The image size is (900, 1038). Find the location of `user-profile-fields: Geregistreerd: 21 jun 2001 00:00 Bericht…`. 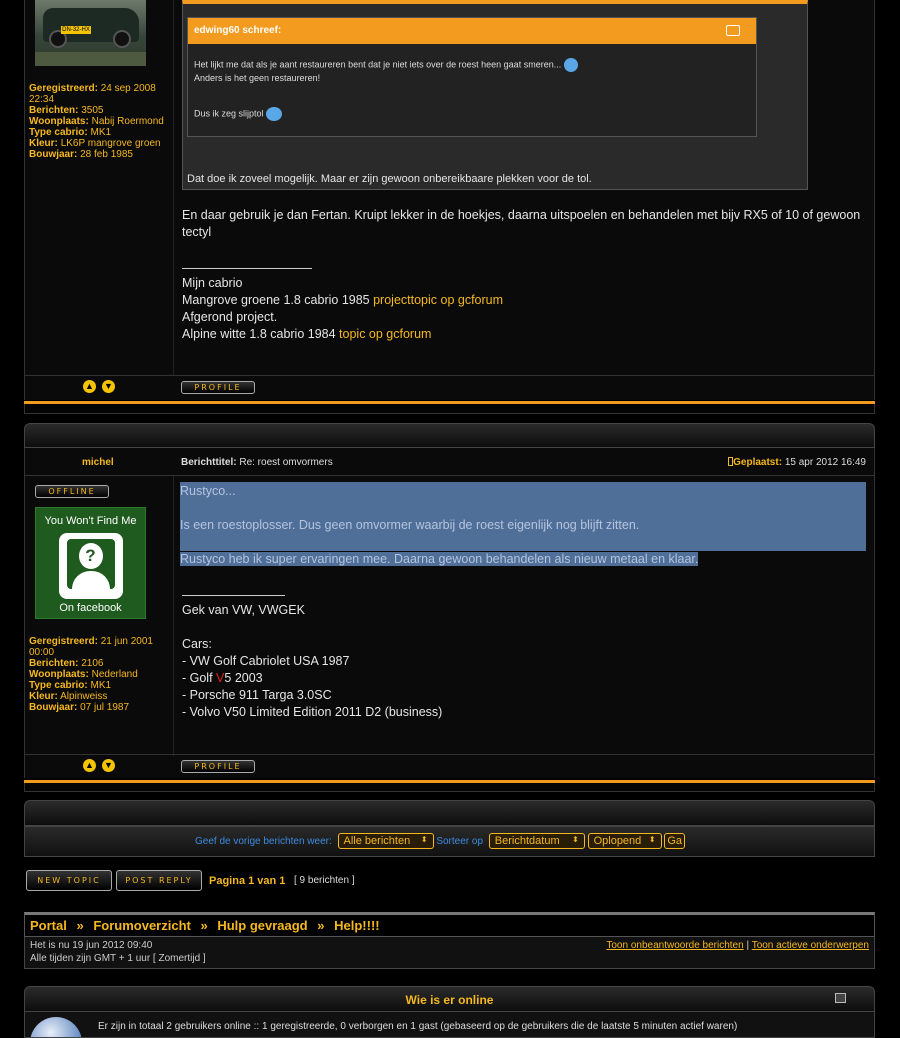

user-profile-fields: Geregistreerd: 21 jun 2001 00:00 Bericht… is located at coordinates (91, 674).